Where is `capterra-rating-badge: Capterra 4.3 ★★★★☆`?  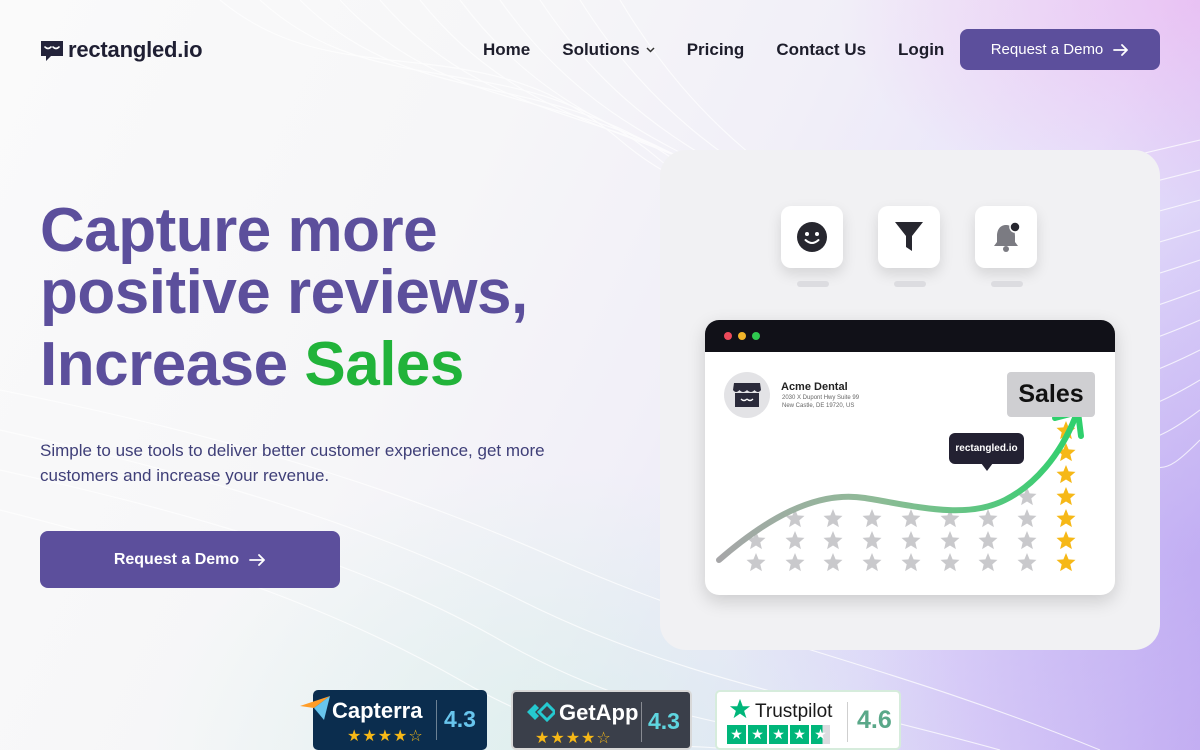 capterra-rating-badge: Capterra 4.3 ★★★★☆ is located at coordinates (393, 720).